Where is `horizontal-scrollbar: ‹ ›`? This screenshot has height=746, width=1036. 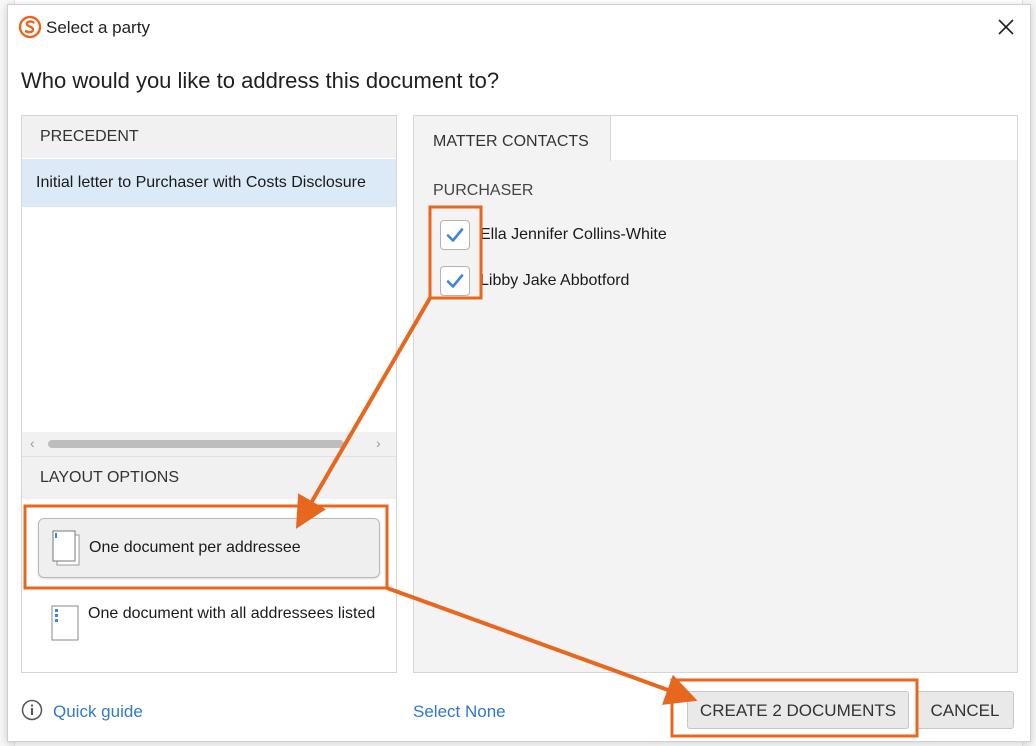 horizontal-scrollbar: ‹ › is located at coordinates (209, 444).